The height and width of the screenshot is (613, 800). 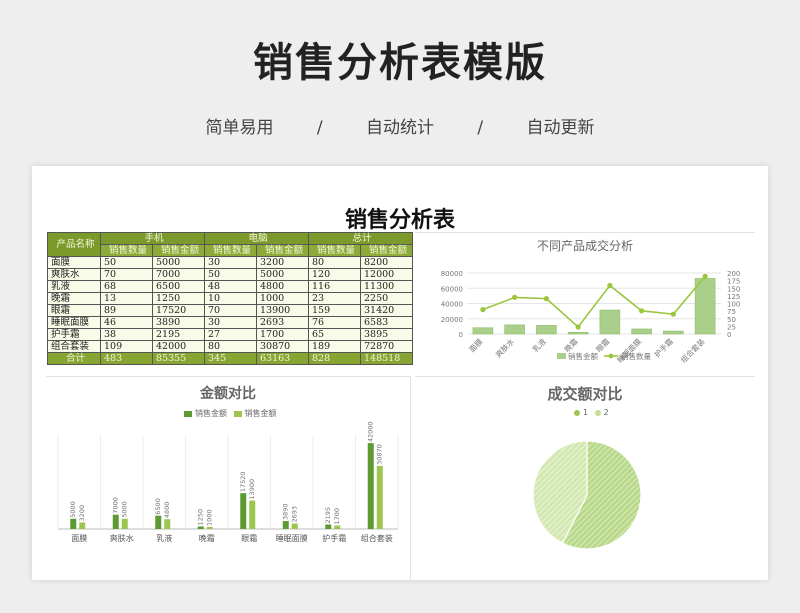 I want to click on value-cell: 17520, so click(x=178, y=310).